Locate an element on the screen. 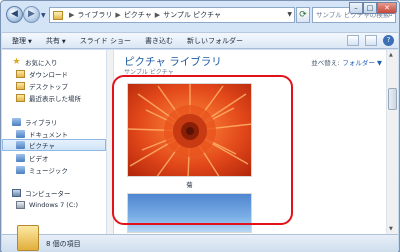  computer-icon is located at coordinates (16, 192).